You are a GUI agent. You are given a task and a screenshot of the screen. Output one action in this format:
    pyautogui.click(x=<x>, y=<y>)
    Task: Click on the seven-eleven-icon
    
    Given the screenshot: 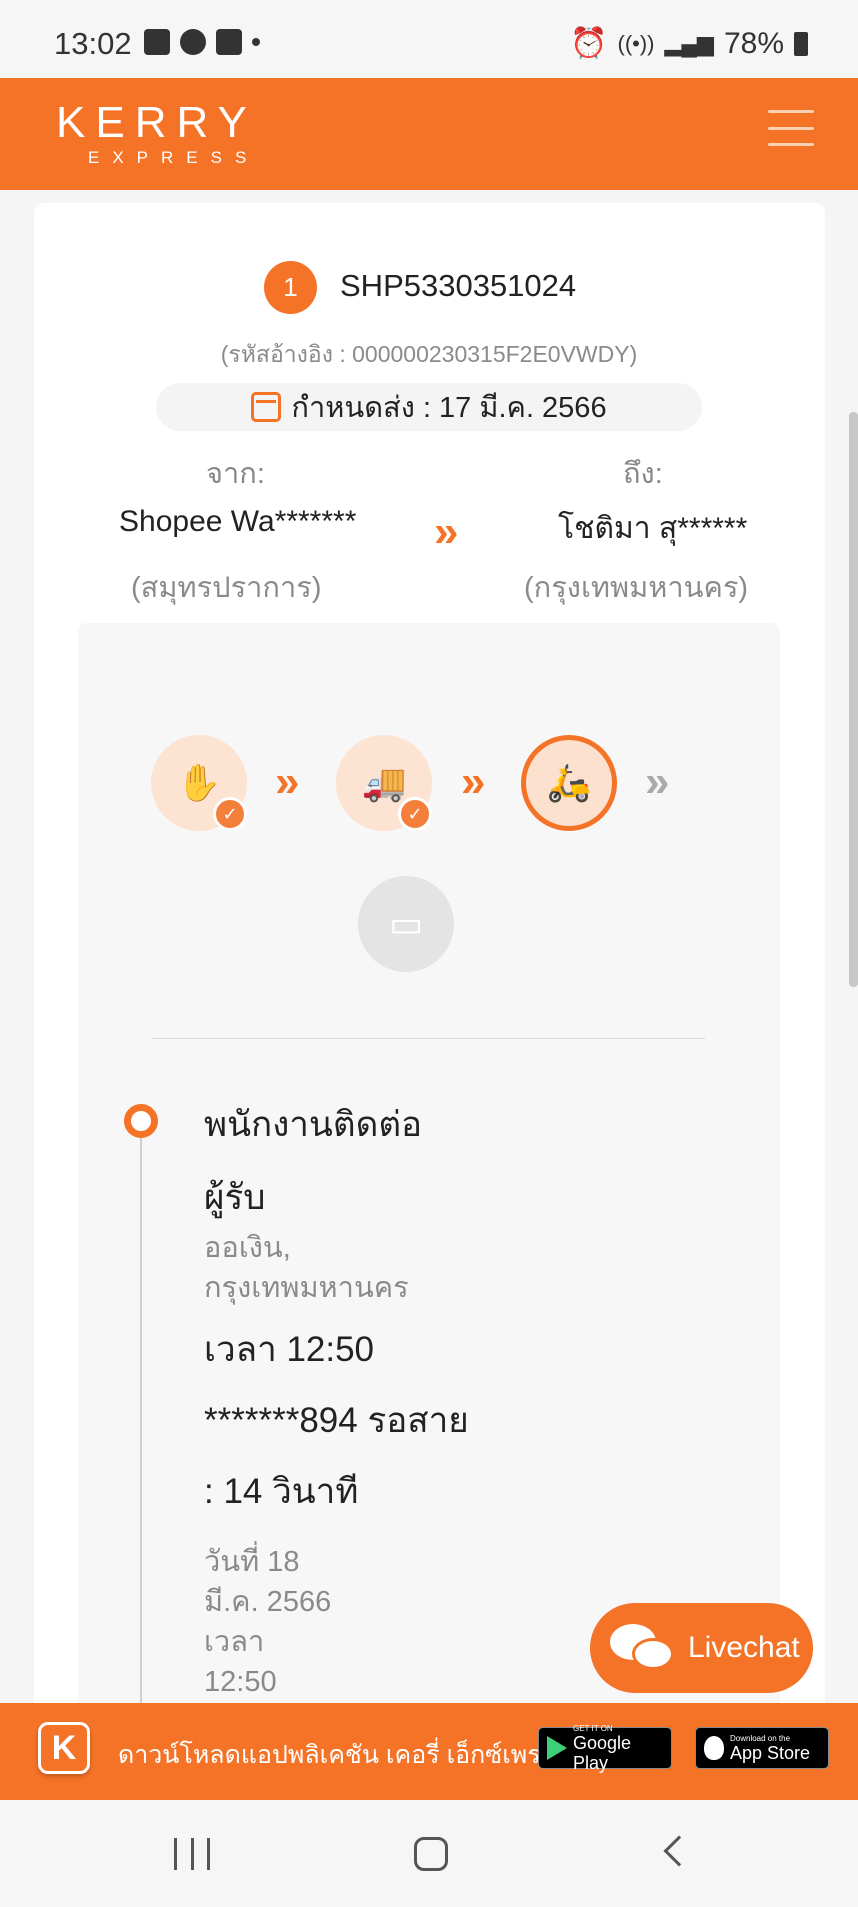 What is the action you would take?
    pyautogui.click(x=229, y=42)
    